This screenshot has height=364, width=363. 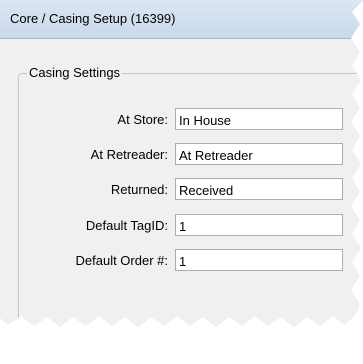 What do you see at coordinates (126, 225) in the screenshot?
I see `default-tagid-label: Default TagID:` at bounding box center [126, 225].